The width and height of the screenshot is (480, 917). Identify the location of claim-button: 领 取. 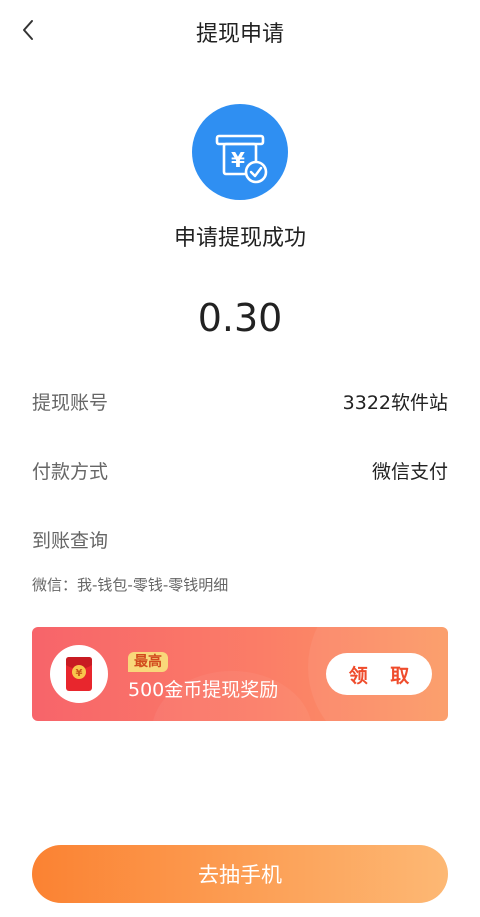
(379, 674).